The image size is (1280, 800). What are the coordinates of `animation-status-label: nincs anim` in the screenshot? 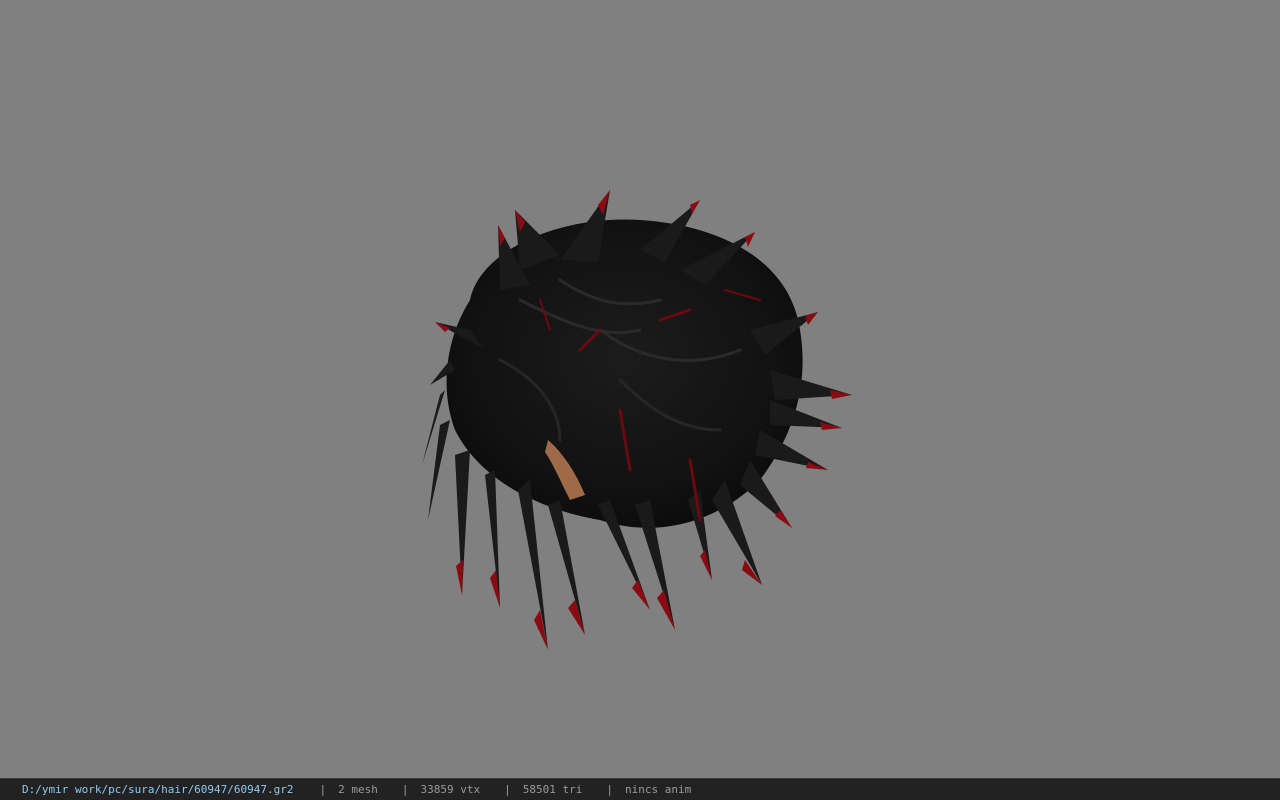 It's located at (658, 789).